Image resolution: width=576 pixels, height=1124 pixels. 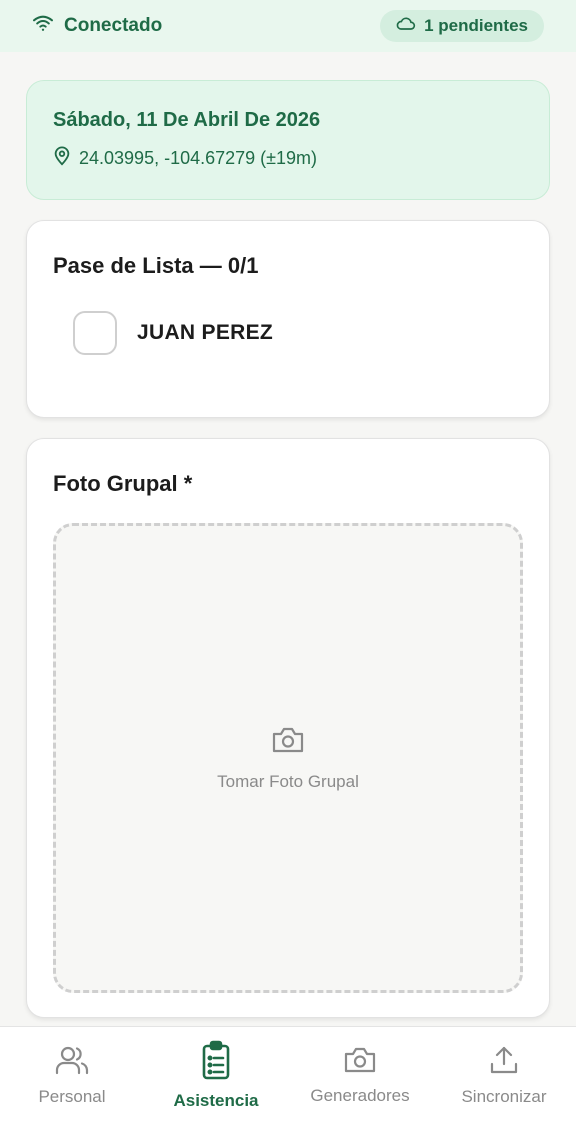 I want to click on group-photo-title: Foto Grupal *, so click(x=123, y=483).